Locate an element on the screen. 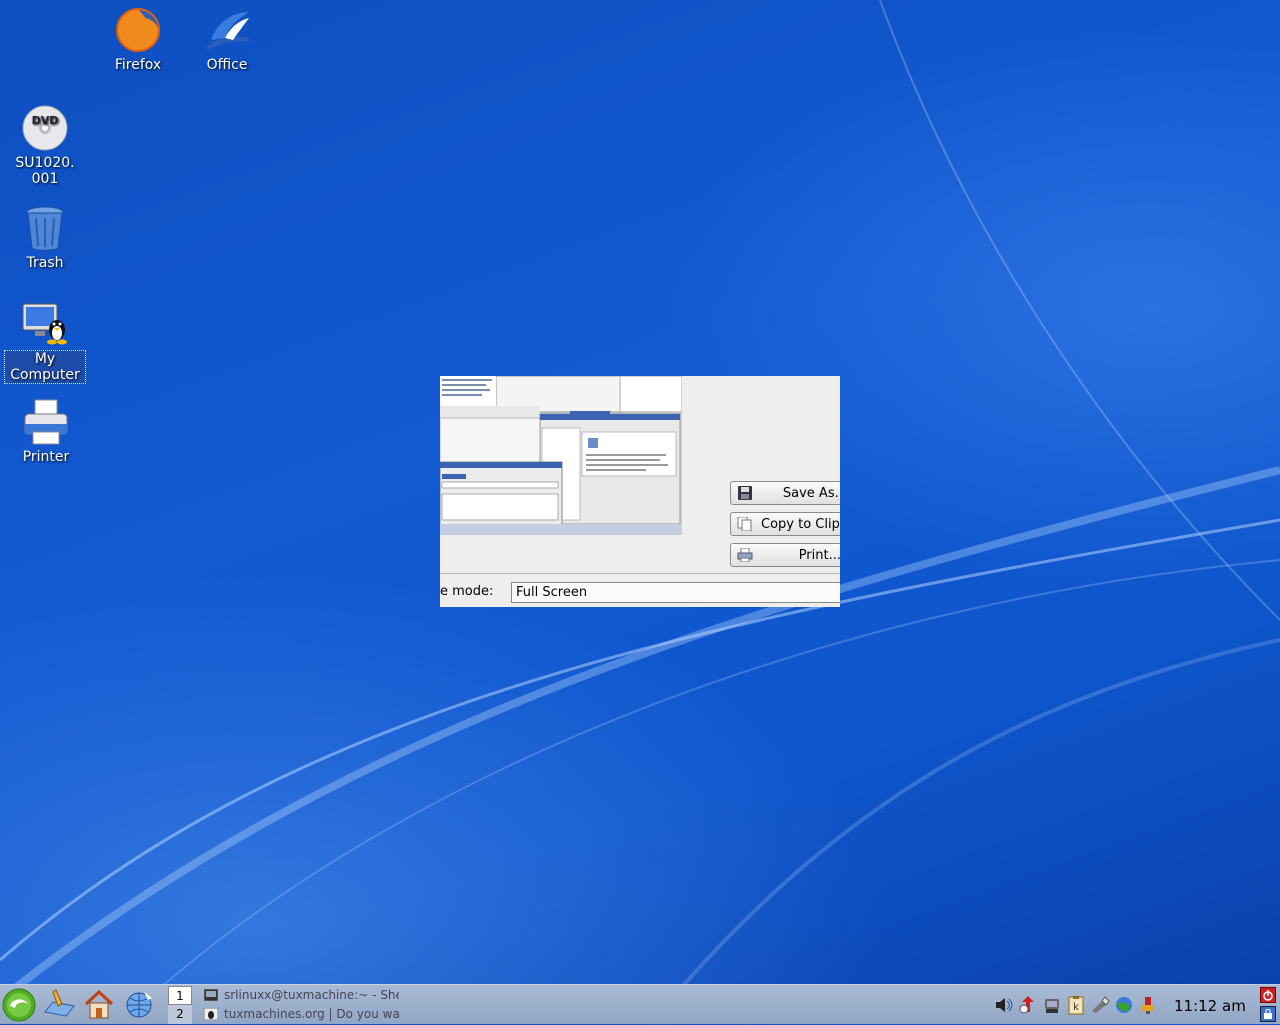 The image size is (1280, 1025). trash-icon is located at coordinates (45, 228).